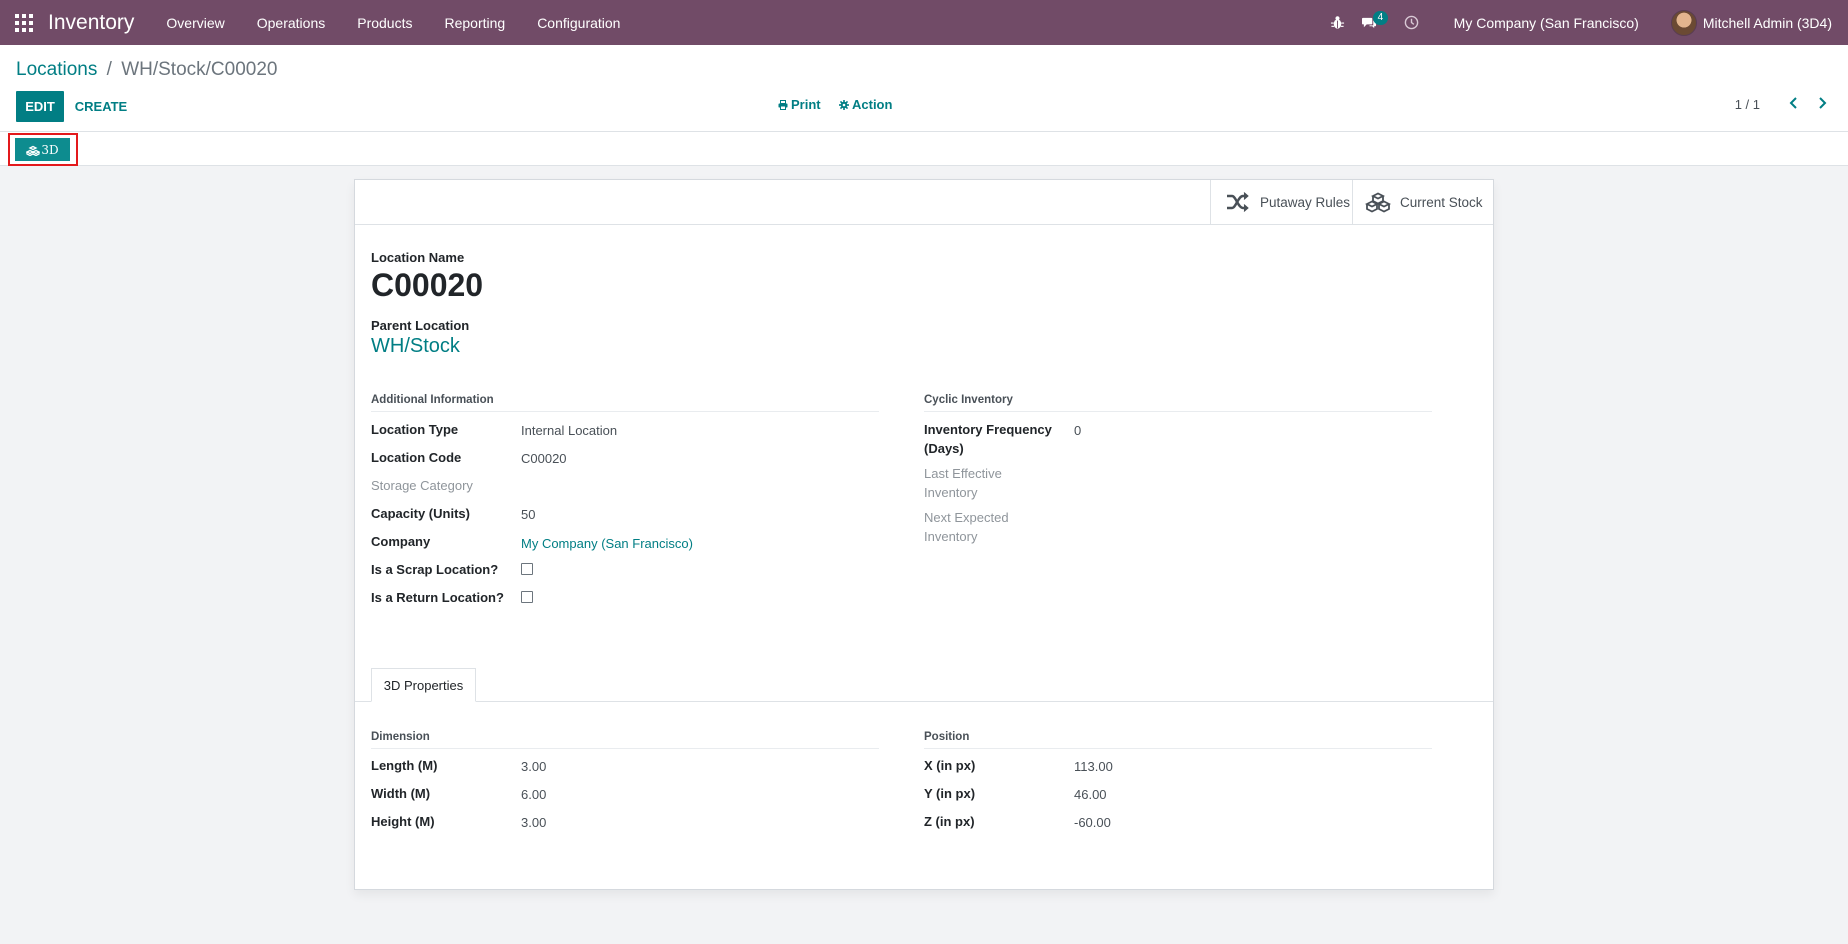 The height and width of the screenshot is (944, 1848). I want to click on z-value: -60.00, so click(1092, 822).